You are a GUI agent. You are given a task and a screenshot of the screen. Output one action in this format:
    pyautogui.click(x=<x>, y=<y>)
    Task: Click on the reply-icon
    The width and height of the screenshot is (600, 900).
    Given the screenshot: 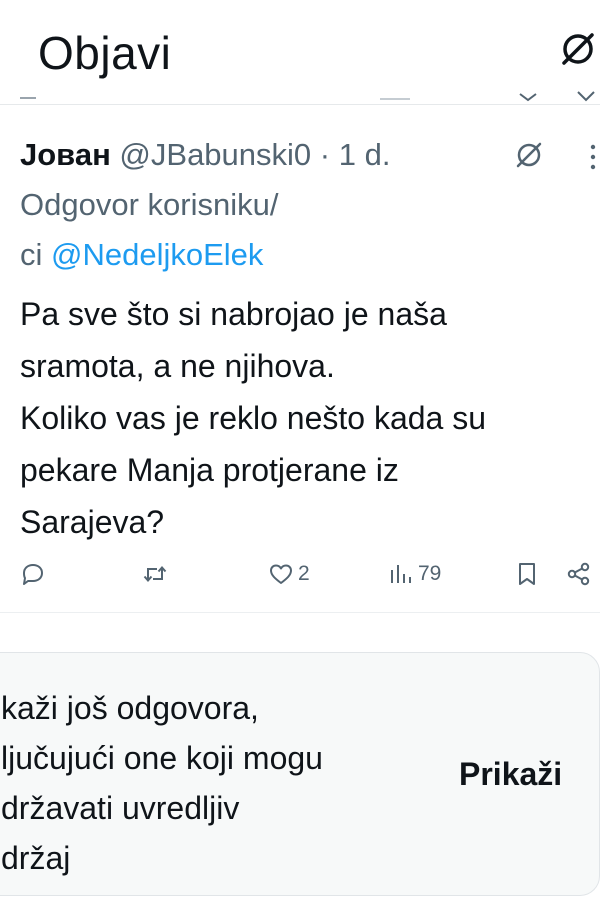 What is the action you would take?
    pyautogui.click(x=33, y=574)
    